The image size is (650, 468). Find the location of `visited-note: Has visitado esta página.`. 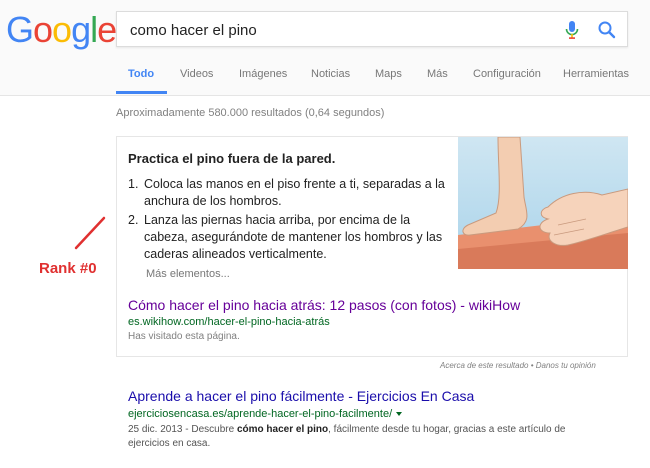

visited-note: Has visitado esta página. is located at coordinates (184, 336).